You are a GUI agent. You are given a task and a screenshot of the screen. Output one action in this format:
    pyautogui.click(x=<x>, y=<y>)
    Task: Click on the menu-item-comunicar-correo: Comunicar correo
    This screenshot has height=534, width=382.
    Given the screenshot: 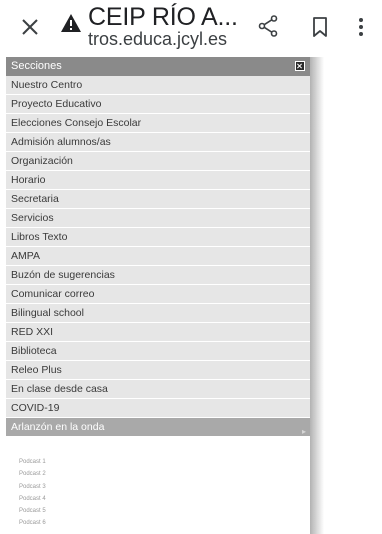 What is the action you would take?
    pyautogui.click(x=158, y=294)
    